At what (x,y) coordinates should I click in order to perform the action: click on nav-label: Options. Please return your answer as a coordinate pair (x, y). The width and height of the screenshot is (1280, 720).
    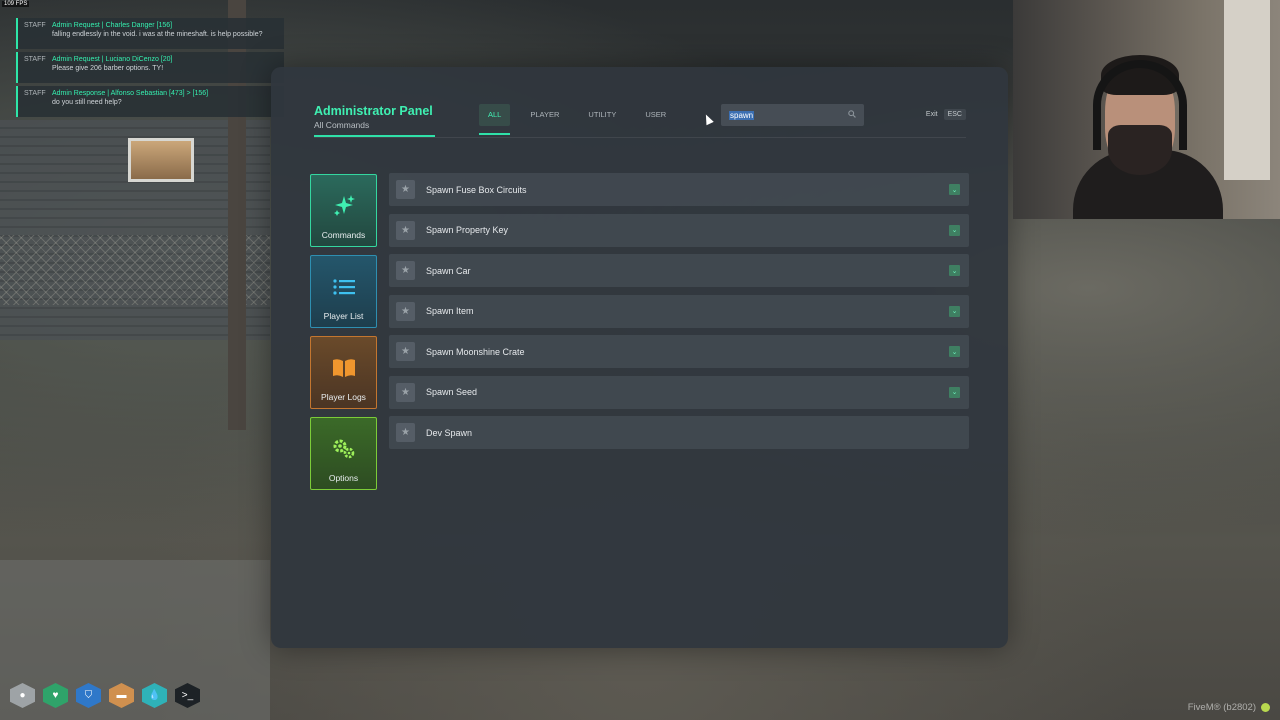
    Looking at the image, I should click on (343, 478).